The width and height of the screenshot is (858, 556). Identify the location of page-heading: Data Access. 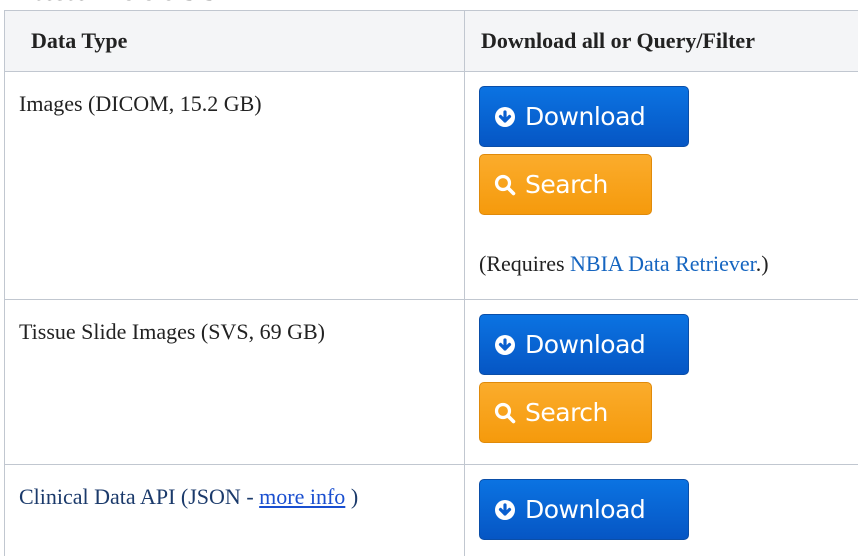
(112, 4).